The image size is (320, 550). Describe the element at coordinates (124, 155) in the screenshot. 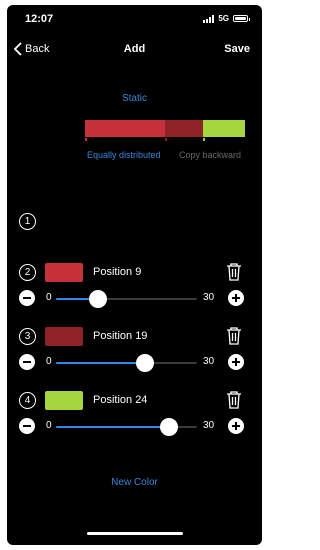

I see `equally-distributed-button: Equally distributed` at that location.